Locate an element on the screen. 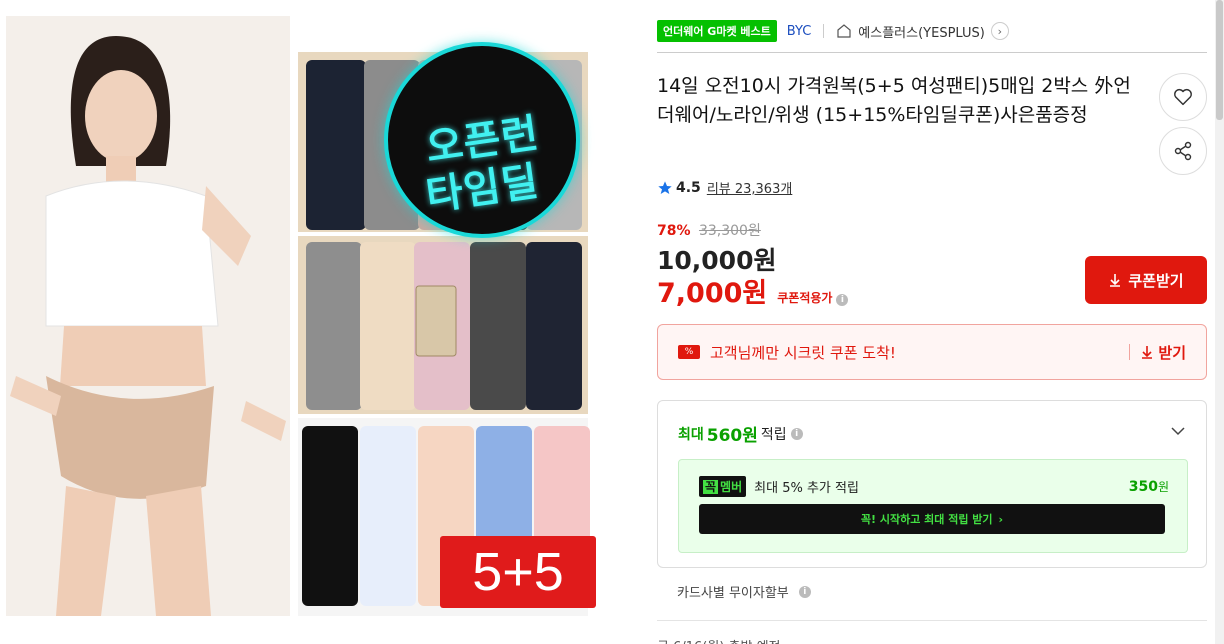 This screenshot has height=644, width=1224. wishlist-button is located at coordinates (1183, 97).